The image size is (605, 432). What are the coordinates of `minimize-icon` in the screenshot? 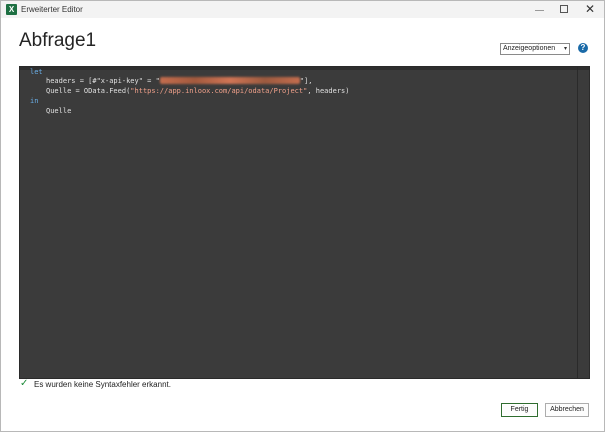 It's located at (539, 10).